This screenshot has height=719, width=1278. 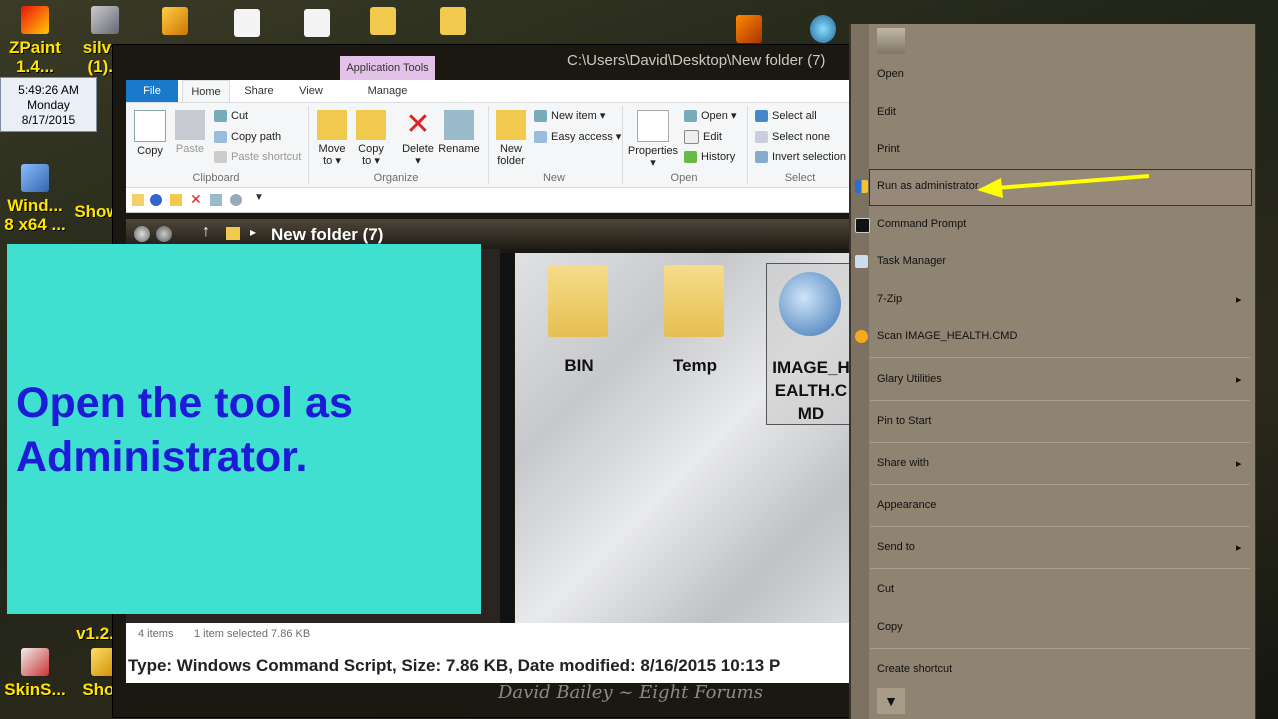 I want to click on easy-access-button: Easy access ▾, so click(x=577, y=137).